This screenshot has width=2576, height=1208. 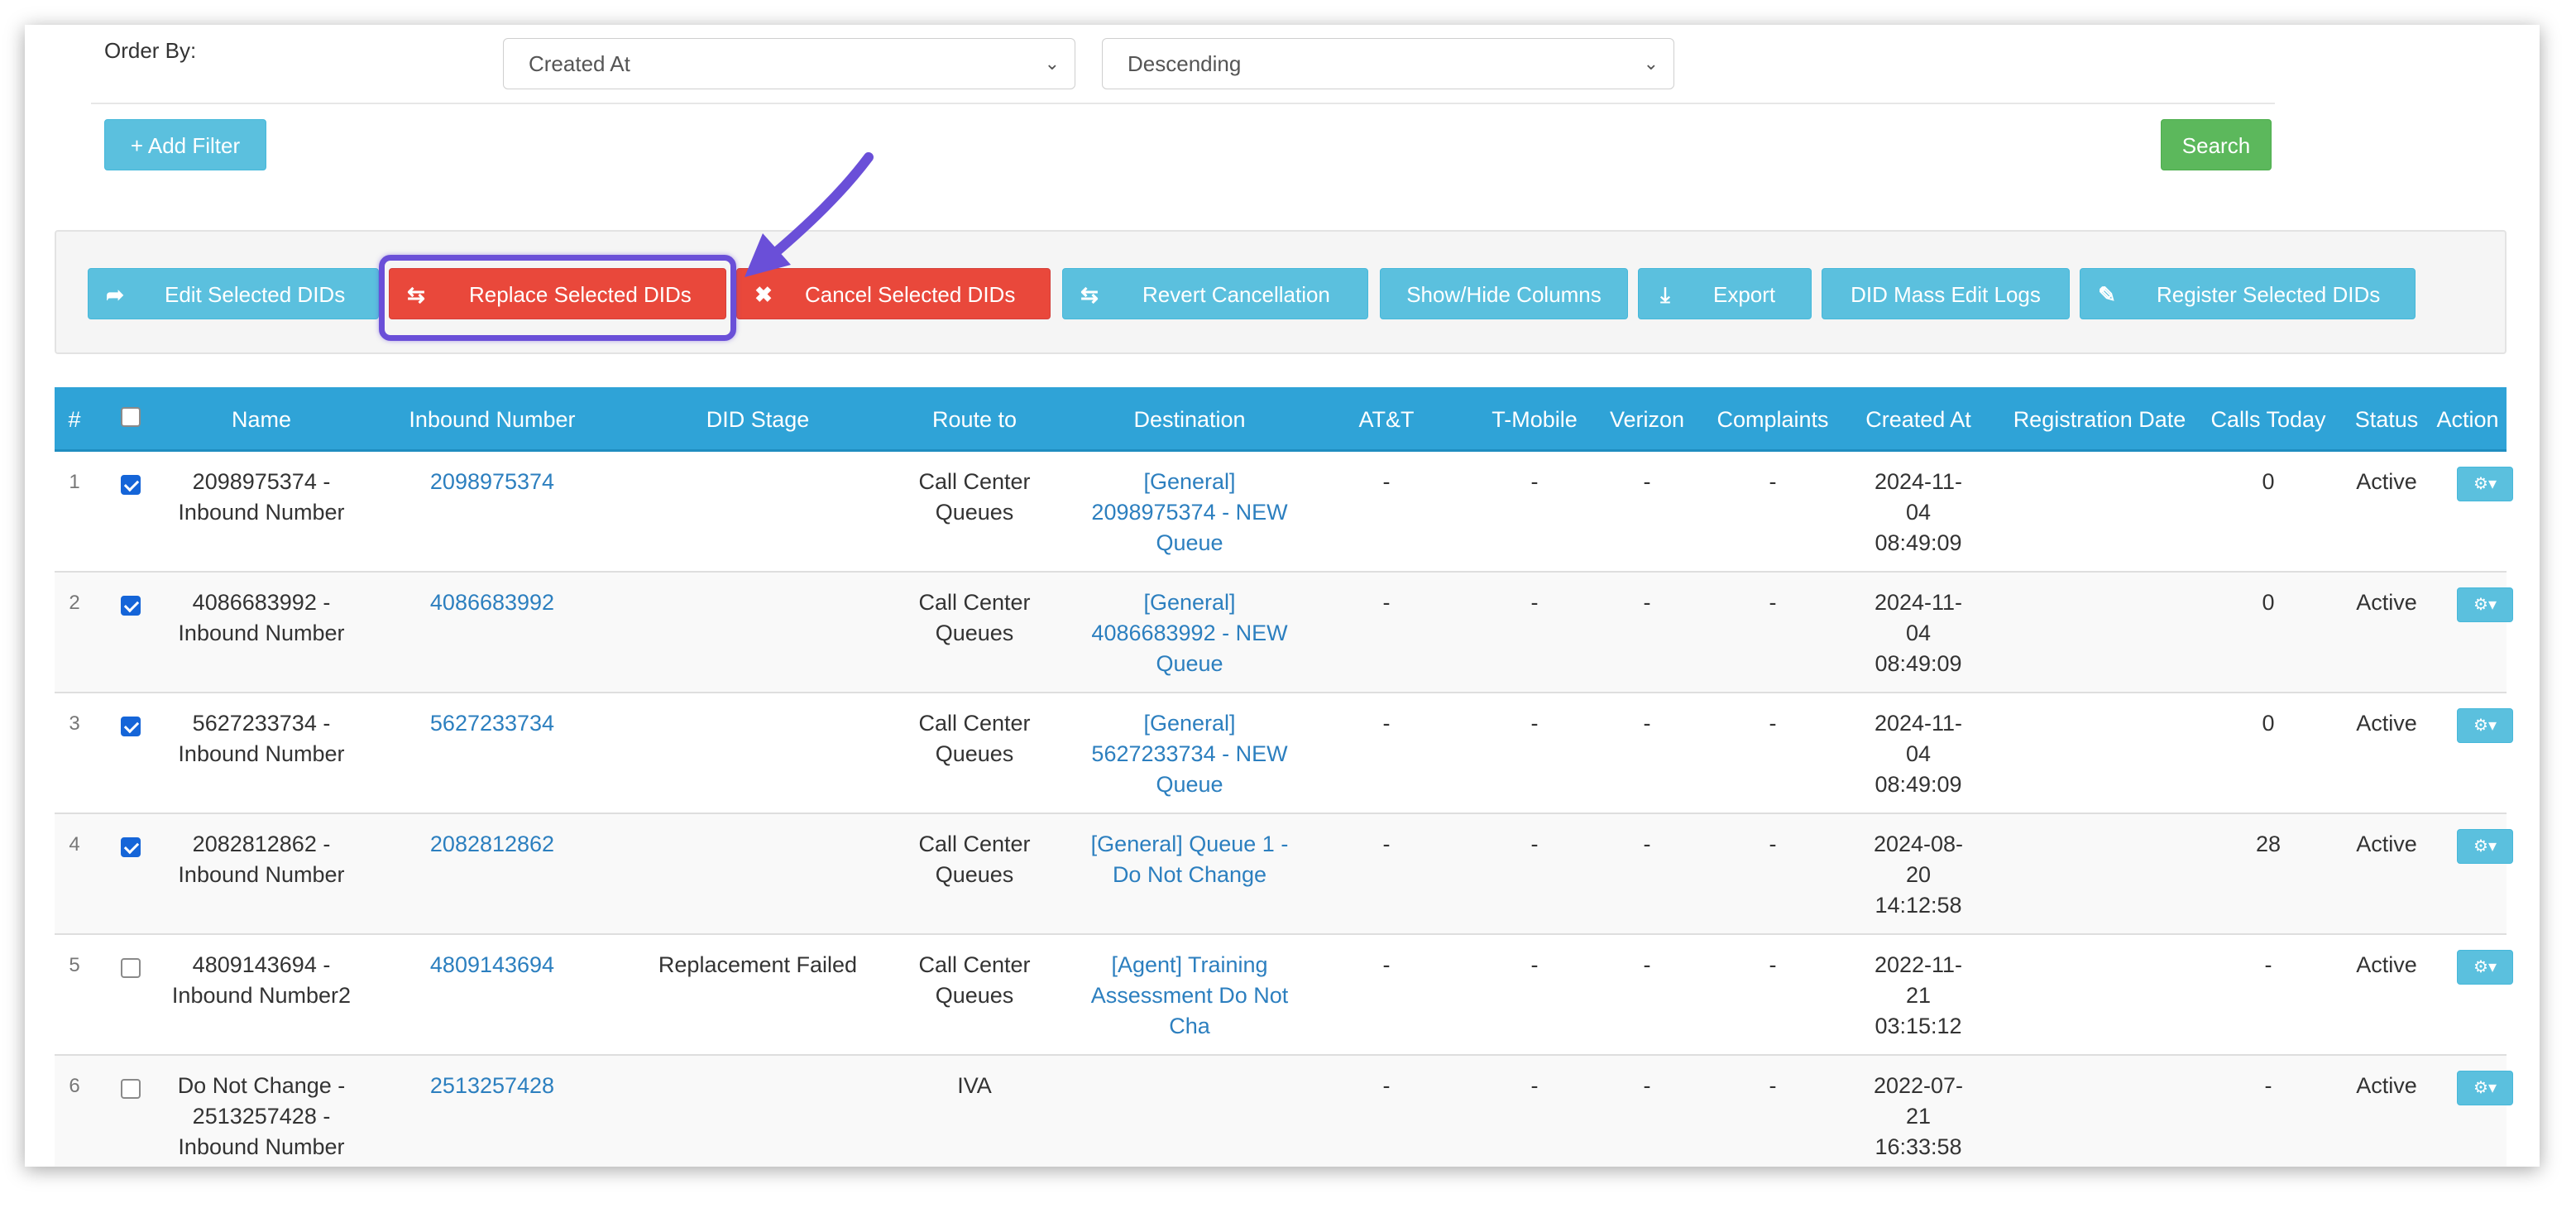 What do you see at coordinates (1189, 512) in the screenshot?
I see `destination-link: [General] 2098975374 - NEW Queue` at bounding box center [1189, 512].